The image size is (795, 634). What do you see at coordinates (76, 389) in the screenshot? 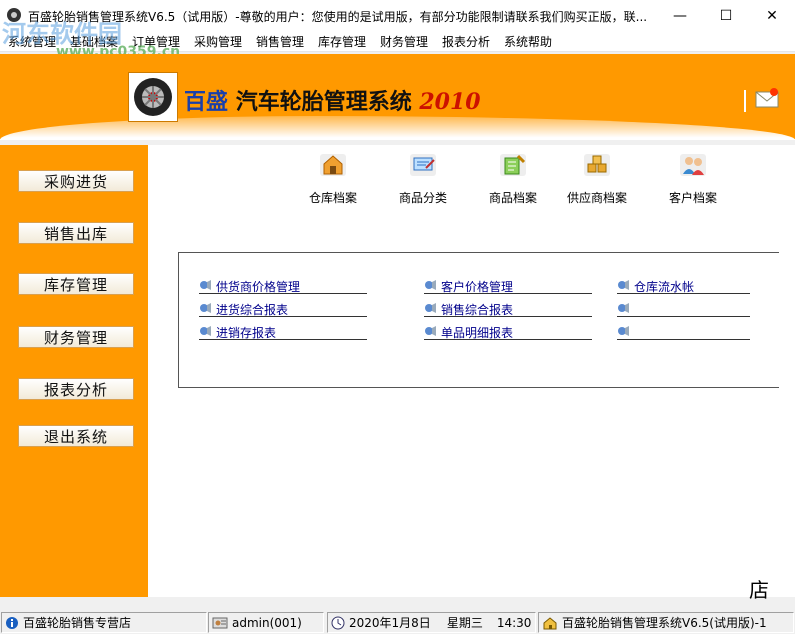
I see `sidebar-report-button: 报表分析` at bounding box center [76, 389].